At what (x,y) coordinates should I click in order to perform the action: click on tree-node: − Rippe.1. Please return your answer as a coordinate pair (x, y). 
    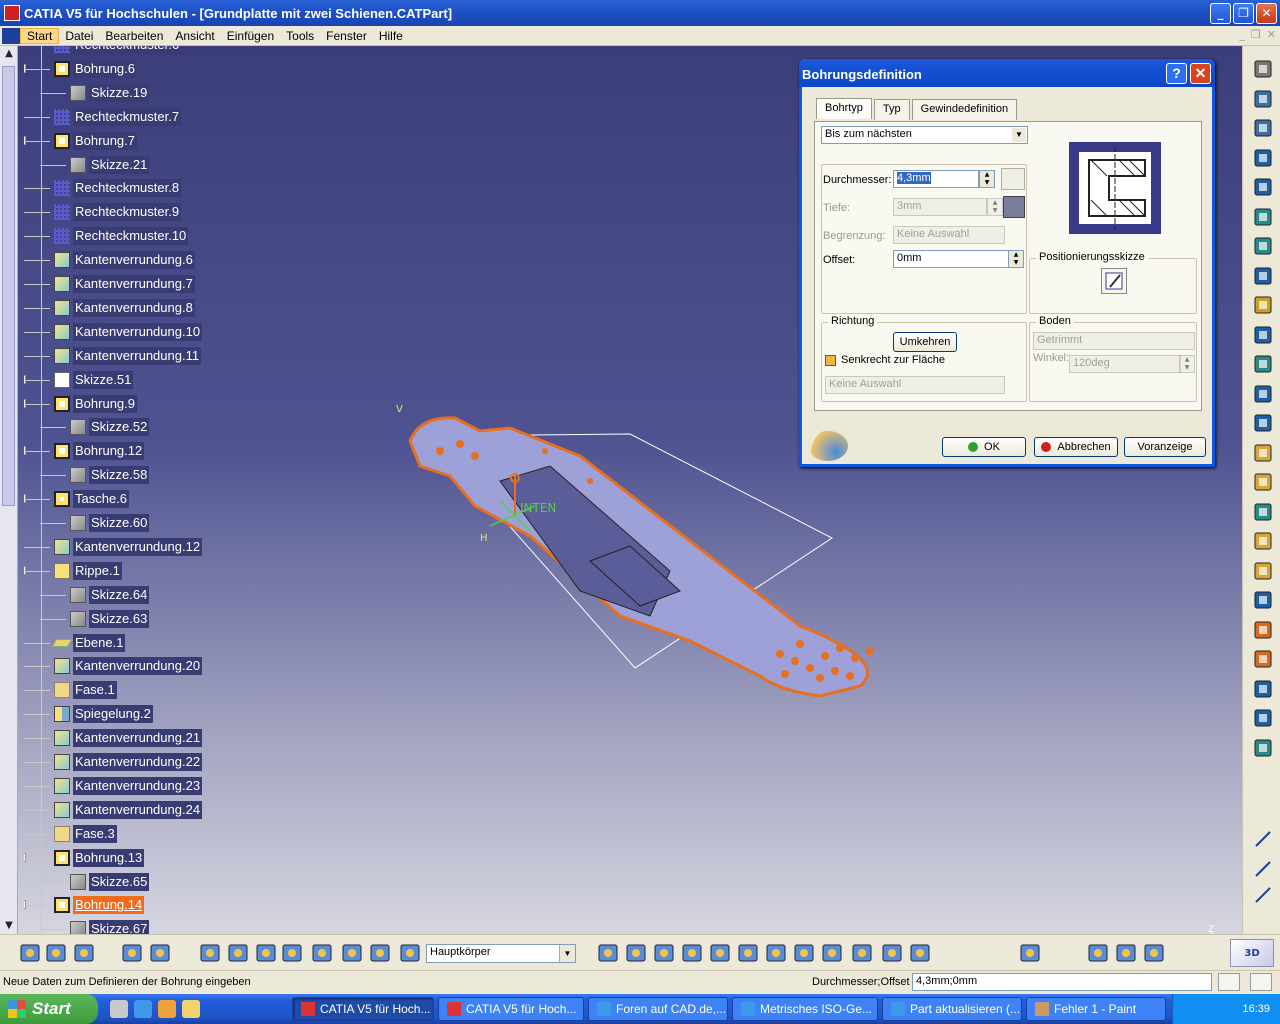
    Looking at the image, I should click on (73, 571).